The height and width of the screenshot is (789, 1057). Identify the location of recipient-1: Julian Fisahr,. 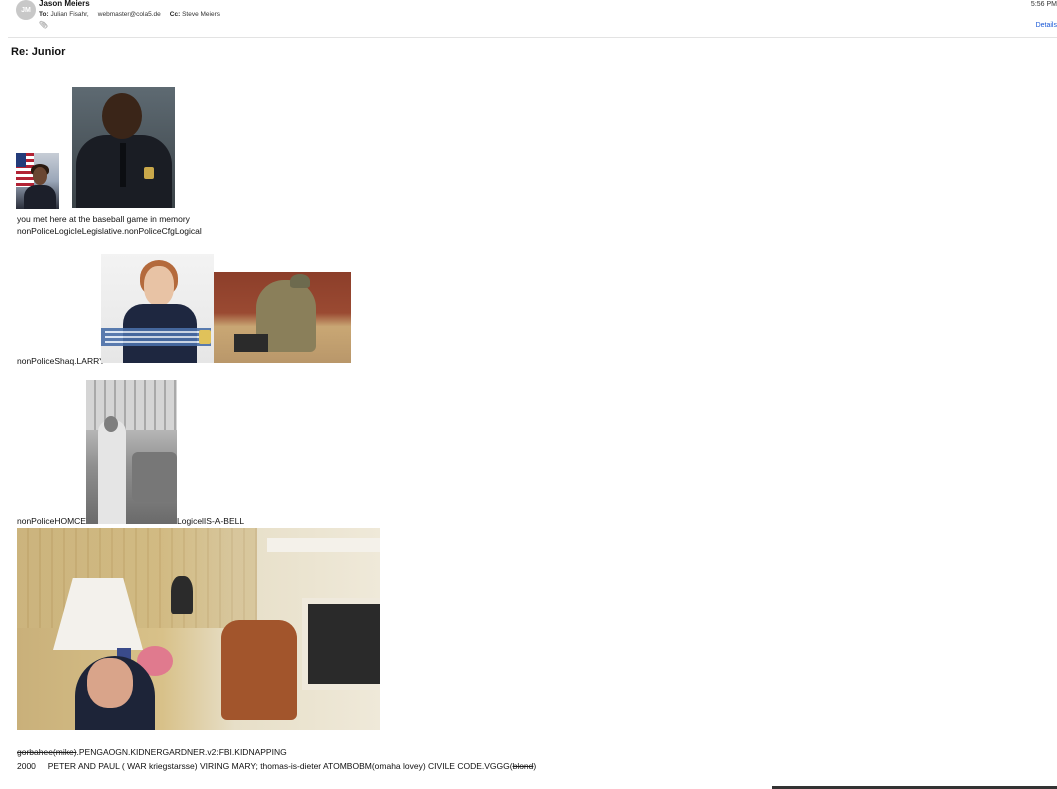
(69, 14).